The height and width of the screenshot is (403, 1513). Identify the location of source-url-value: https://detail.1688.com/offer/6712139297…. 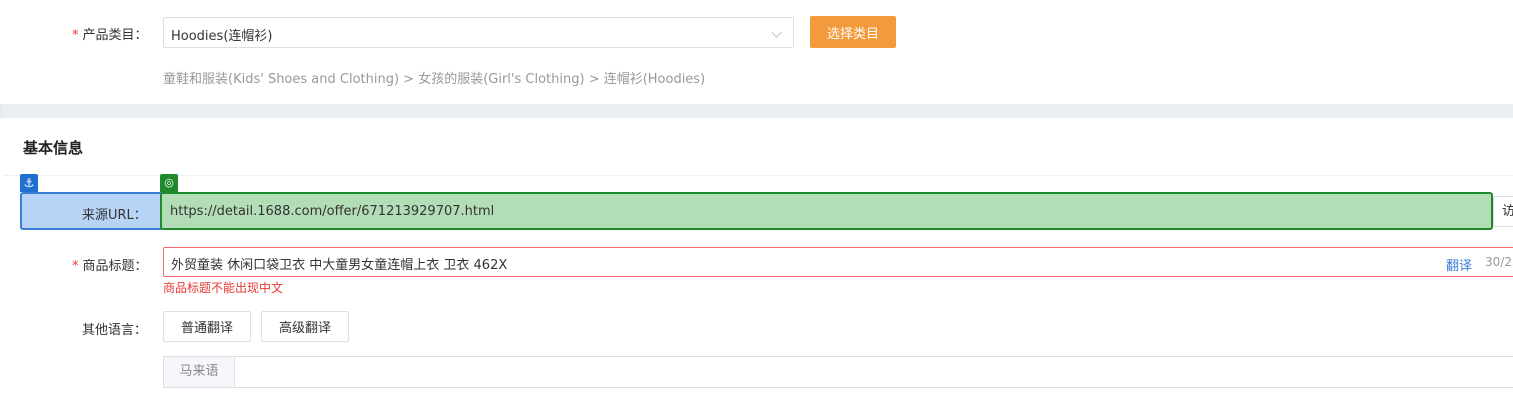
(332, 211).